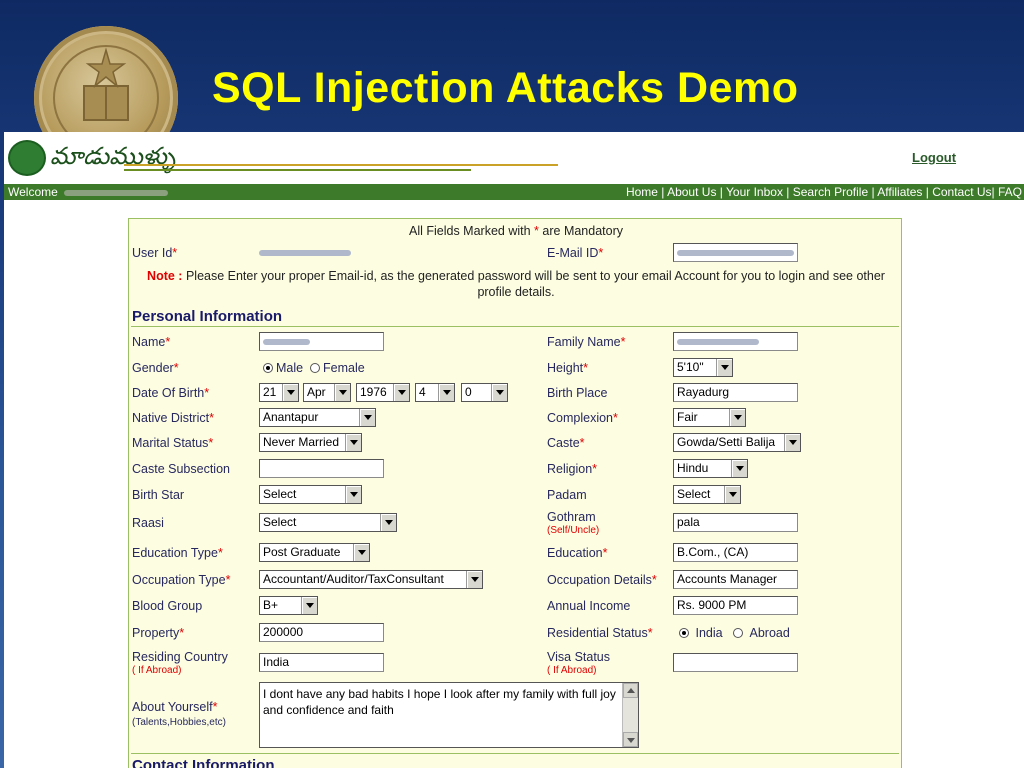 Image resolution: width=1024 pixels, height=768 pixels. I want to click on native-district-label: Native District*, so click(173, 418).